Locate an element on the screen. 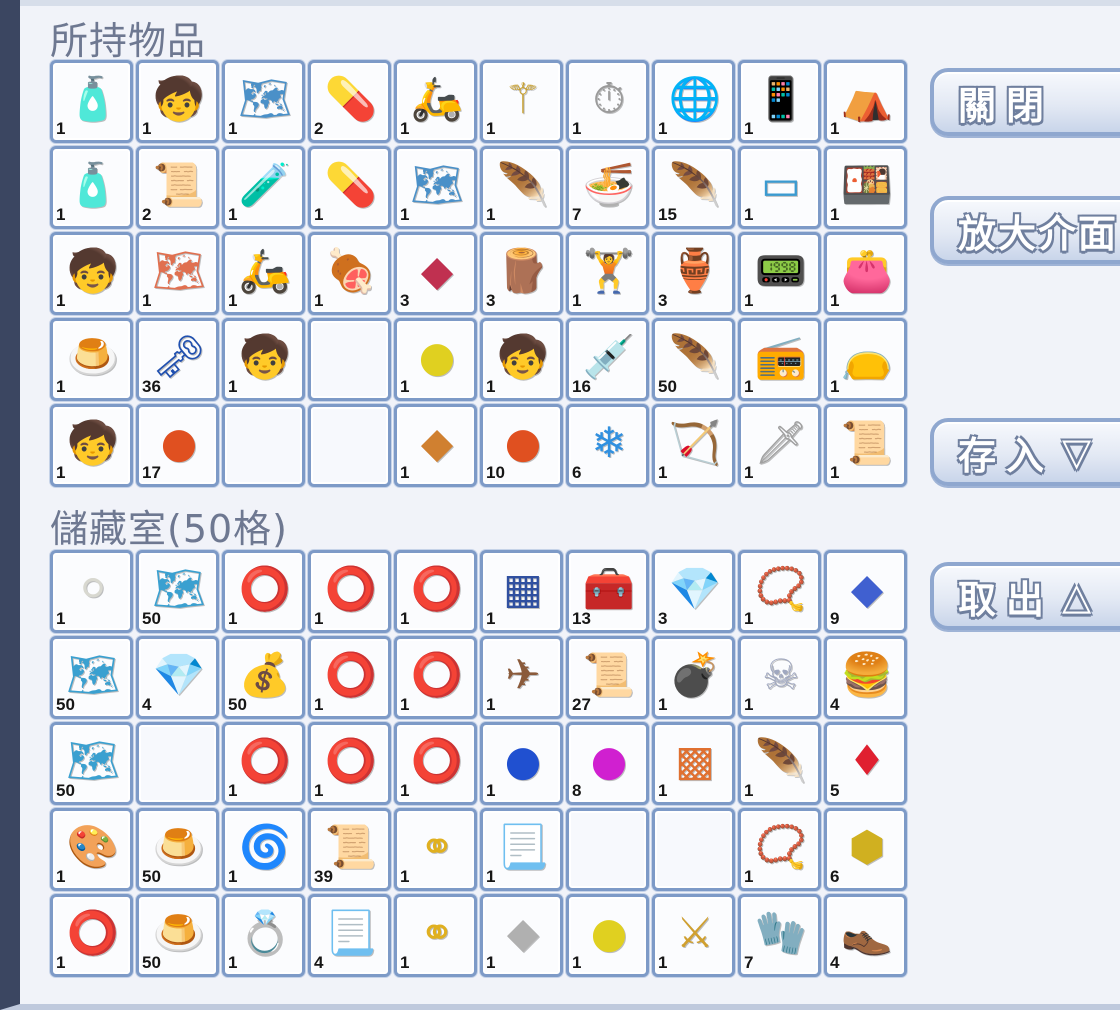  withdraw-button: 取出 △ is located at coordinates (1025, 596).